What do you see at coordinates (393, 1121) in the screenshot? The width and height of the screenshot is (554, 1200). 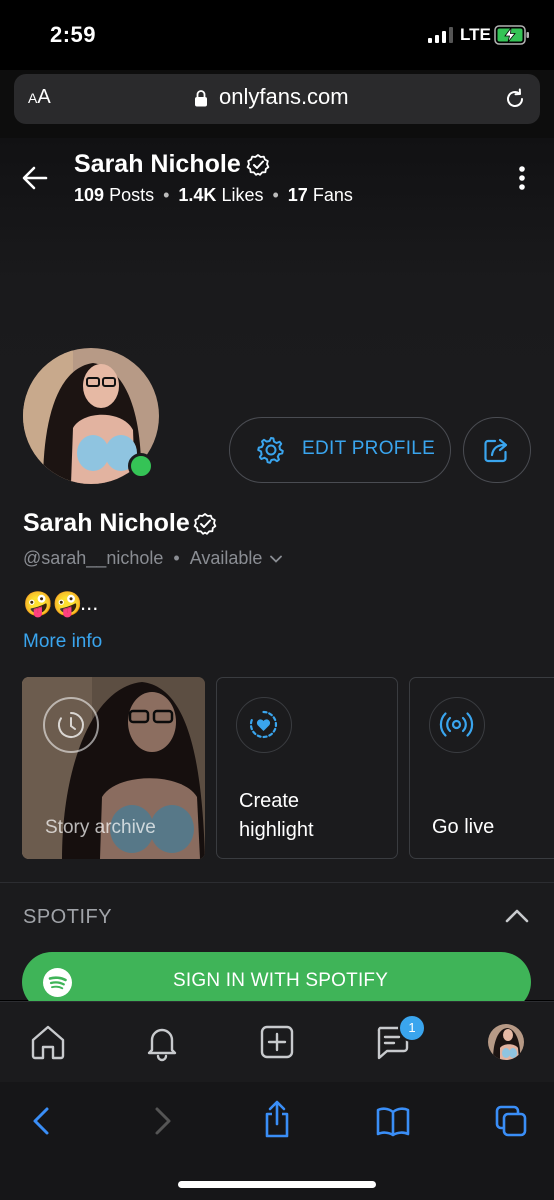 I see `bookmarks-icon` at bounding box center [393, 1121].